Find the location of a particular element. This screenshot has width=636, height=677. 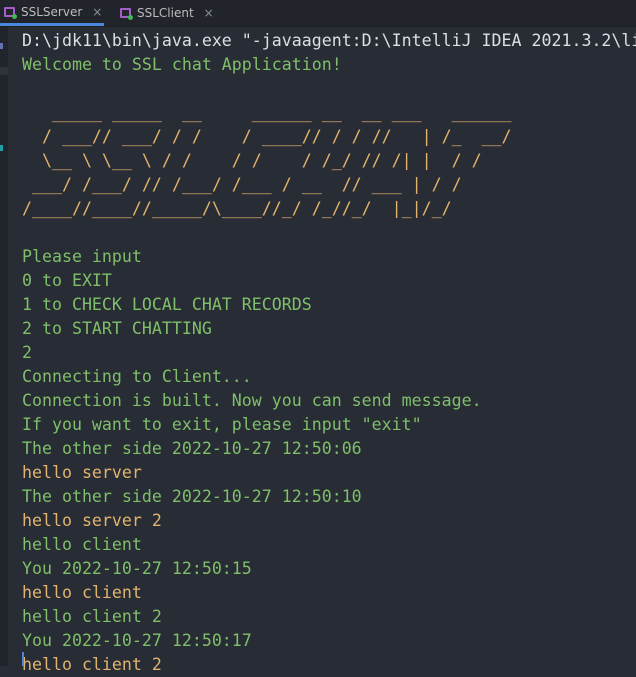

console-line: 2 is located at coordinates (27, 352).